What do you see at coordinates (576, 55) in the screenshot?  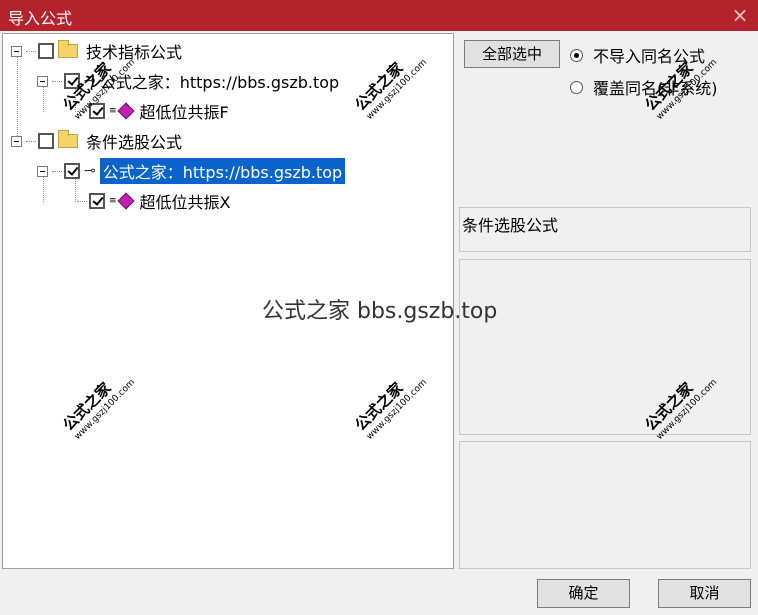 I see `radio-selected-icon` at bounding box center [576, 55].